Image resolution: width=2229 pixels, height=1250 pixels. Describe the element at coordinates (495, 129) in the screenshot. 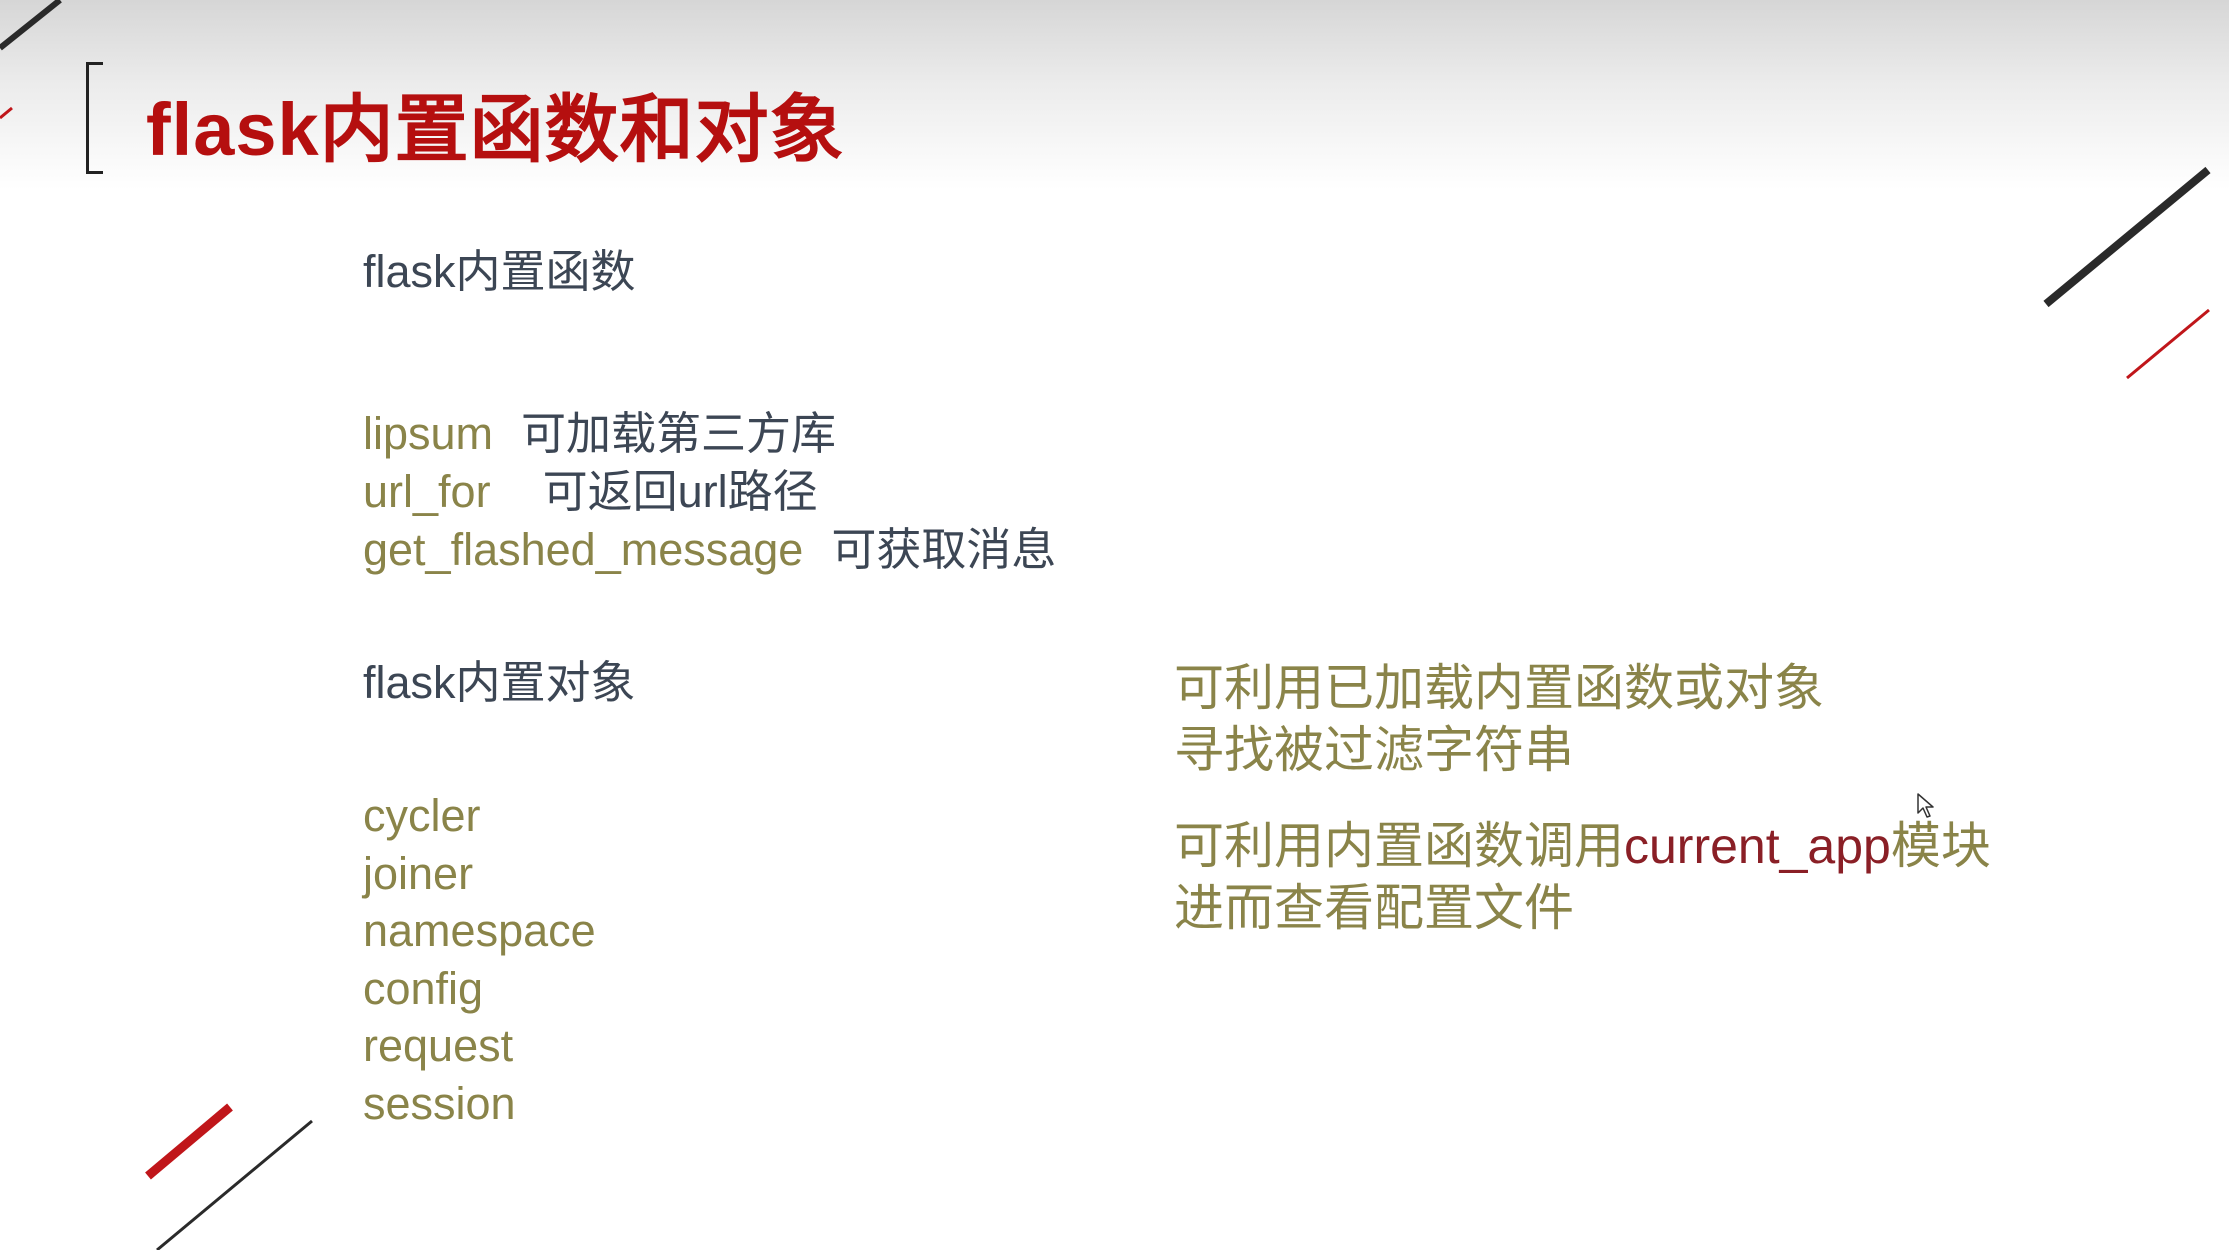

I see `slide-title: flask内置函数和对象` at that location.